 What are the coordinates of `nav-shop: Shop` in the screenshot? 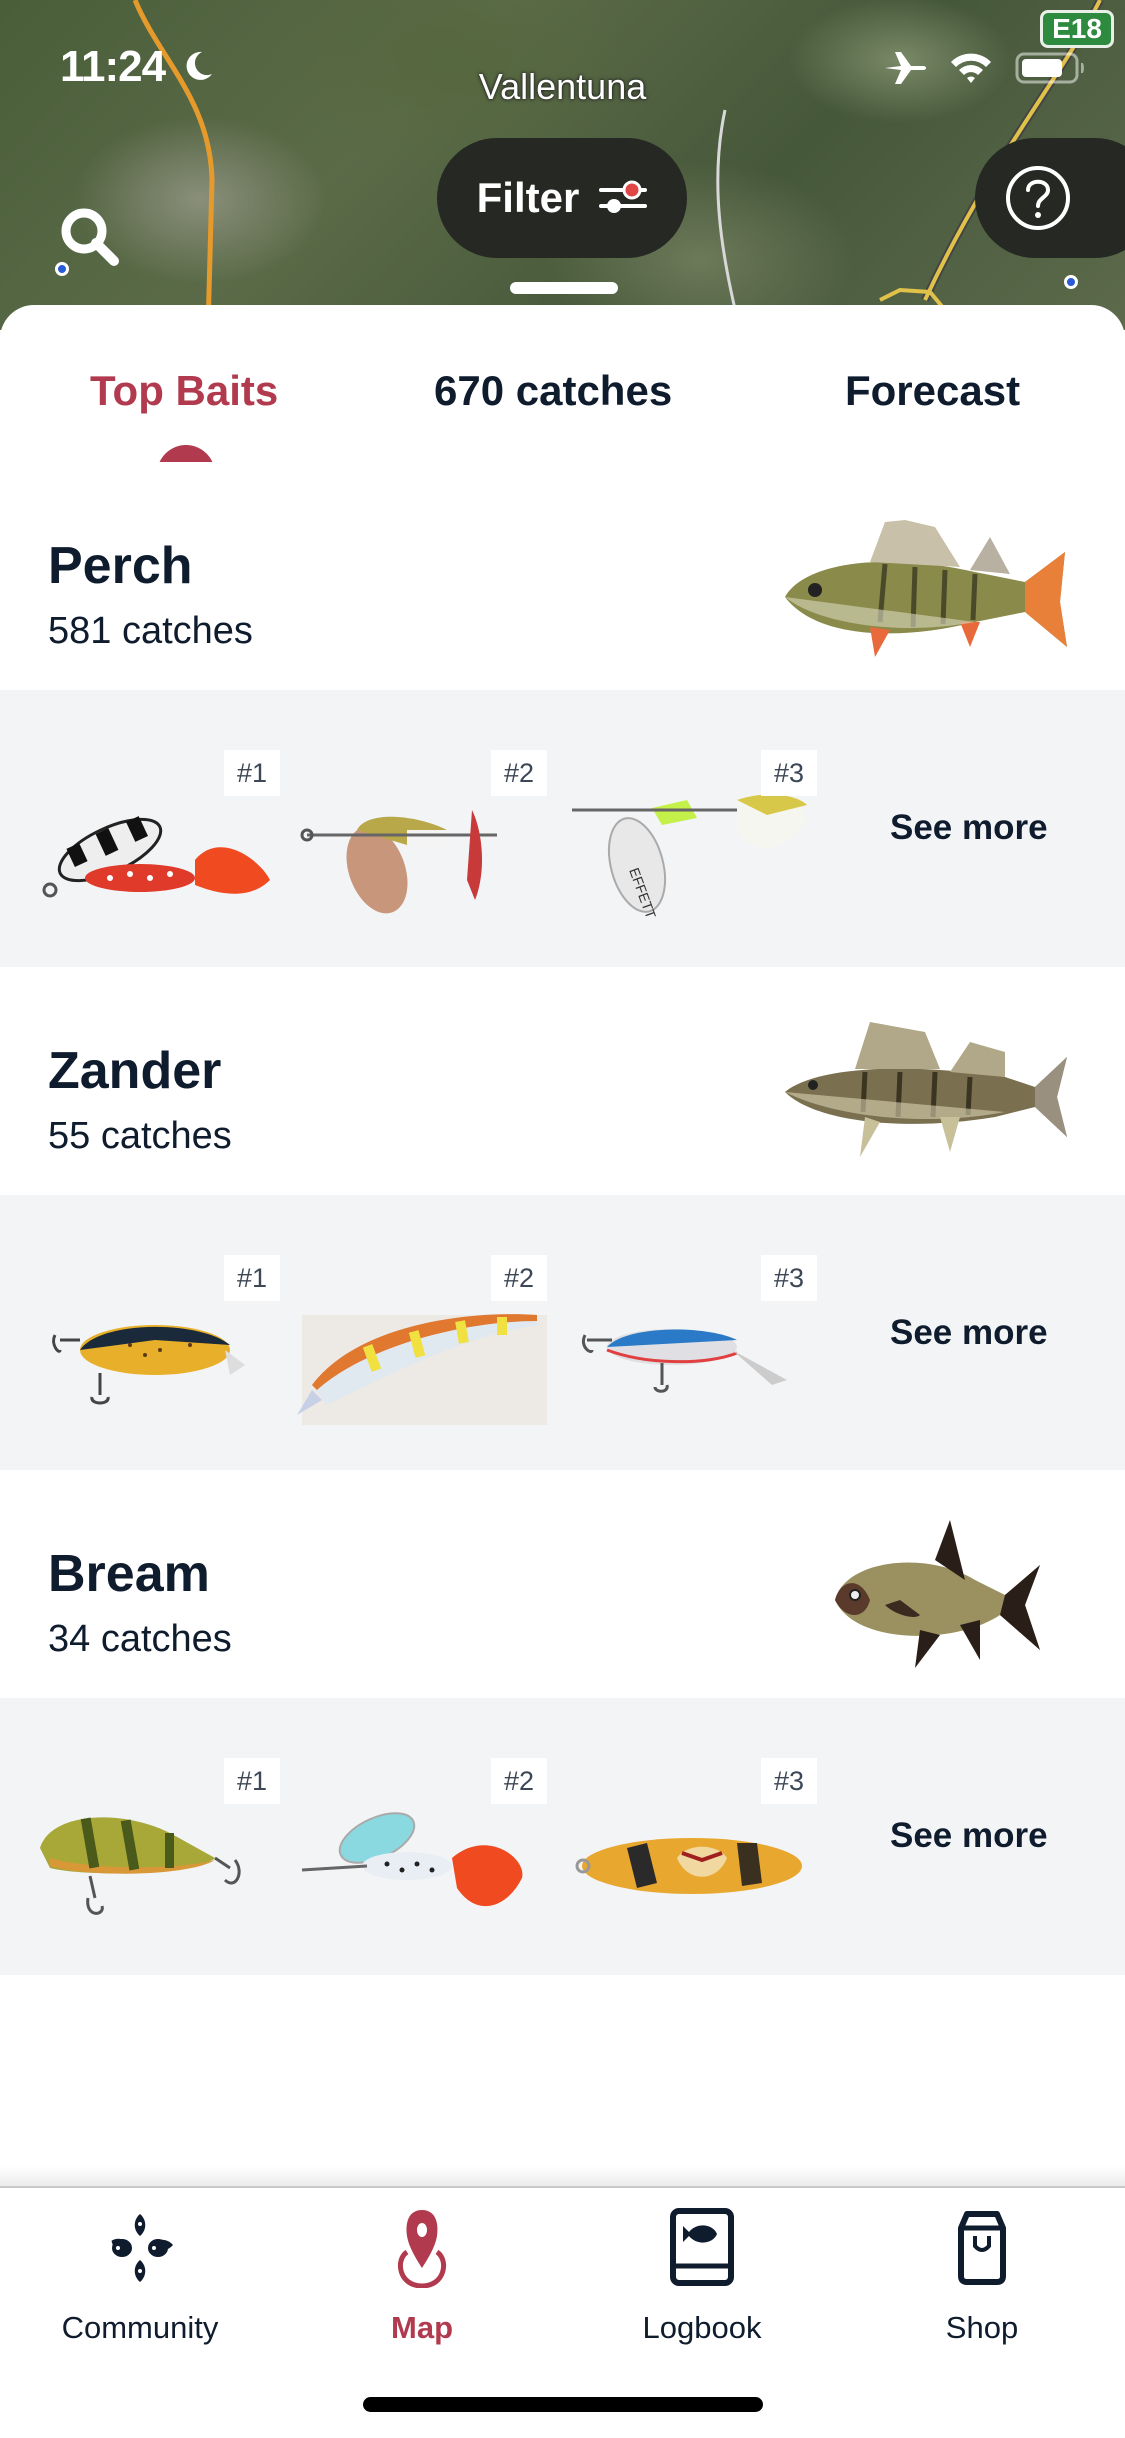 It's located at (982, 2283).